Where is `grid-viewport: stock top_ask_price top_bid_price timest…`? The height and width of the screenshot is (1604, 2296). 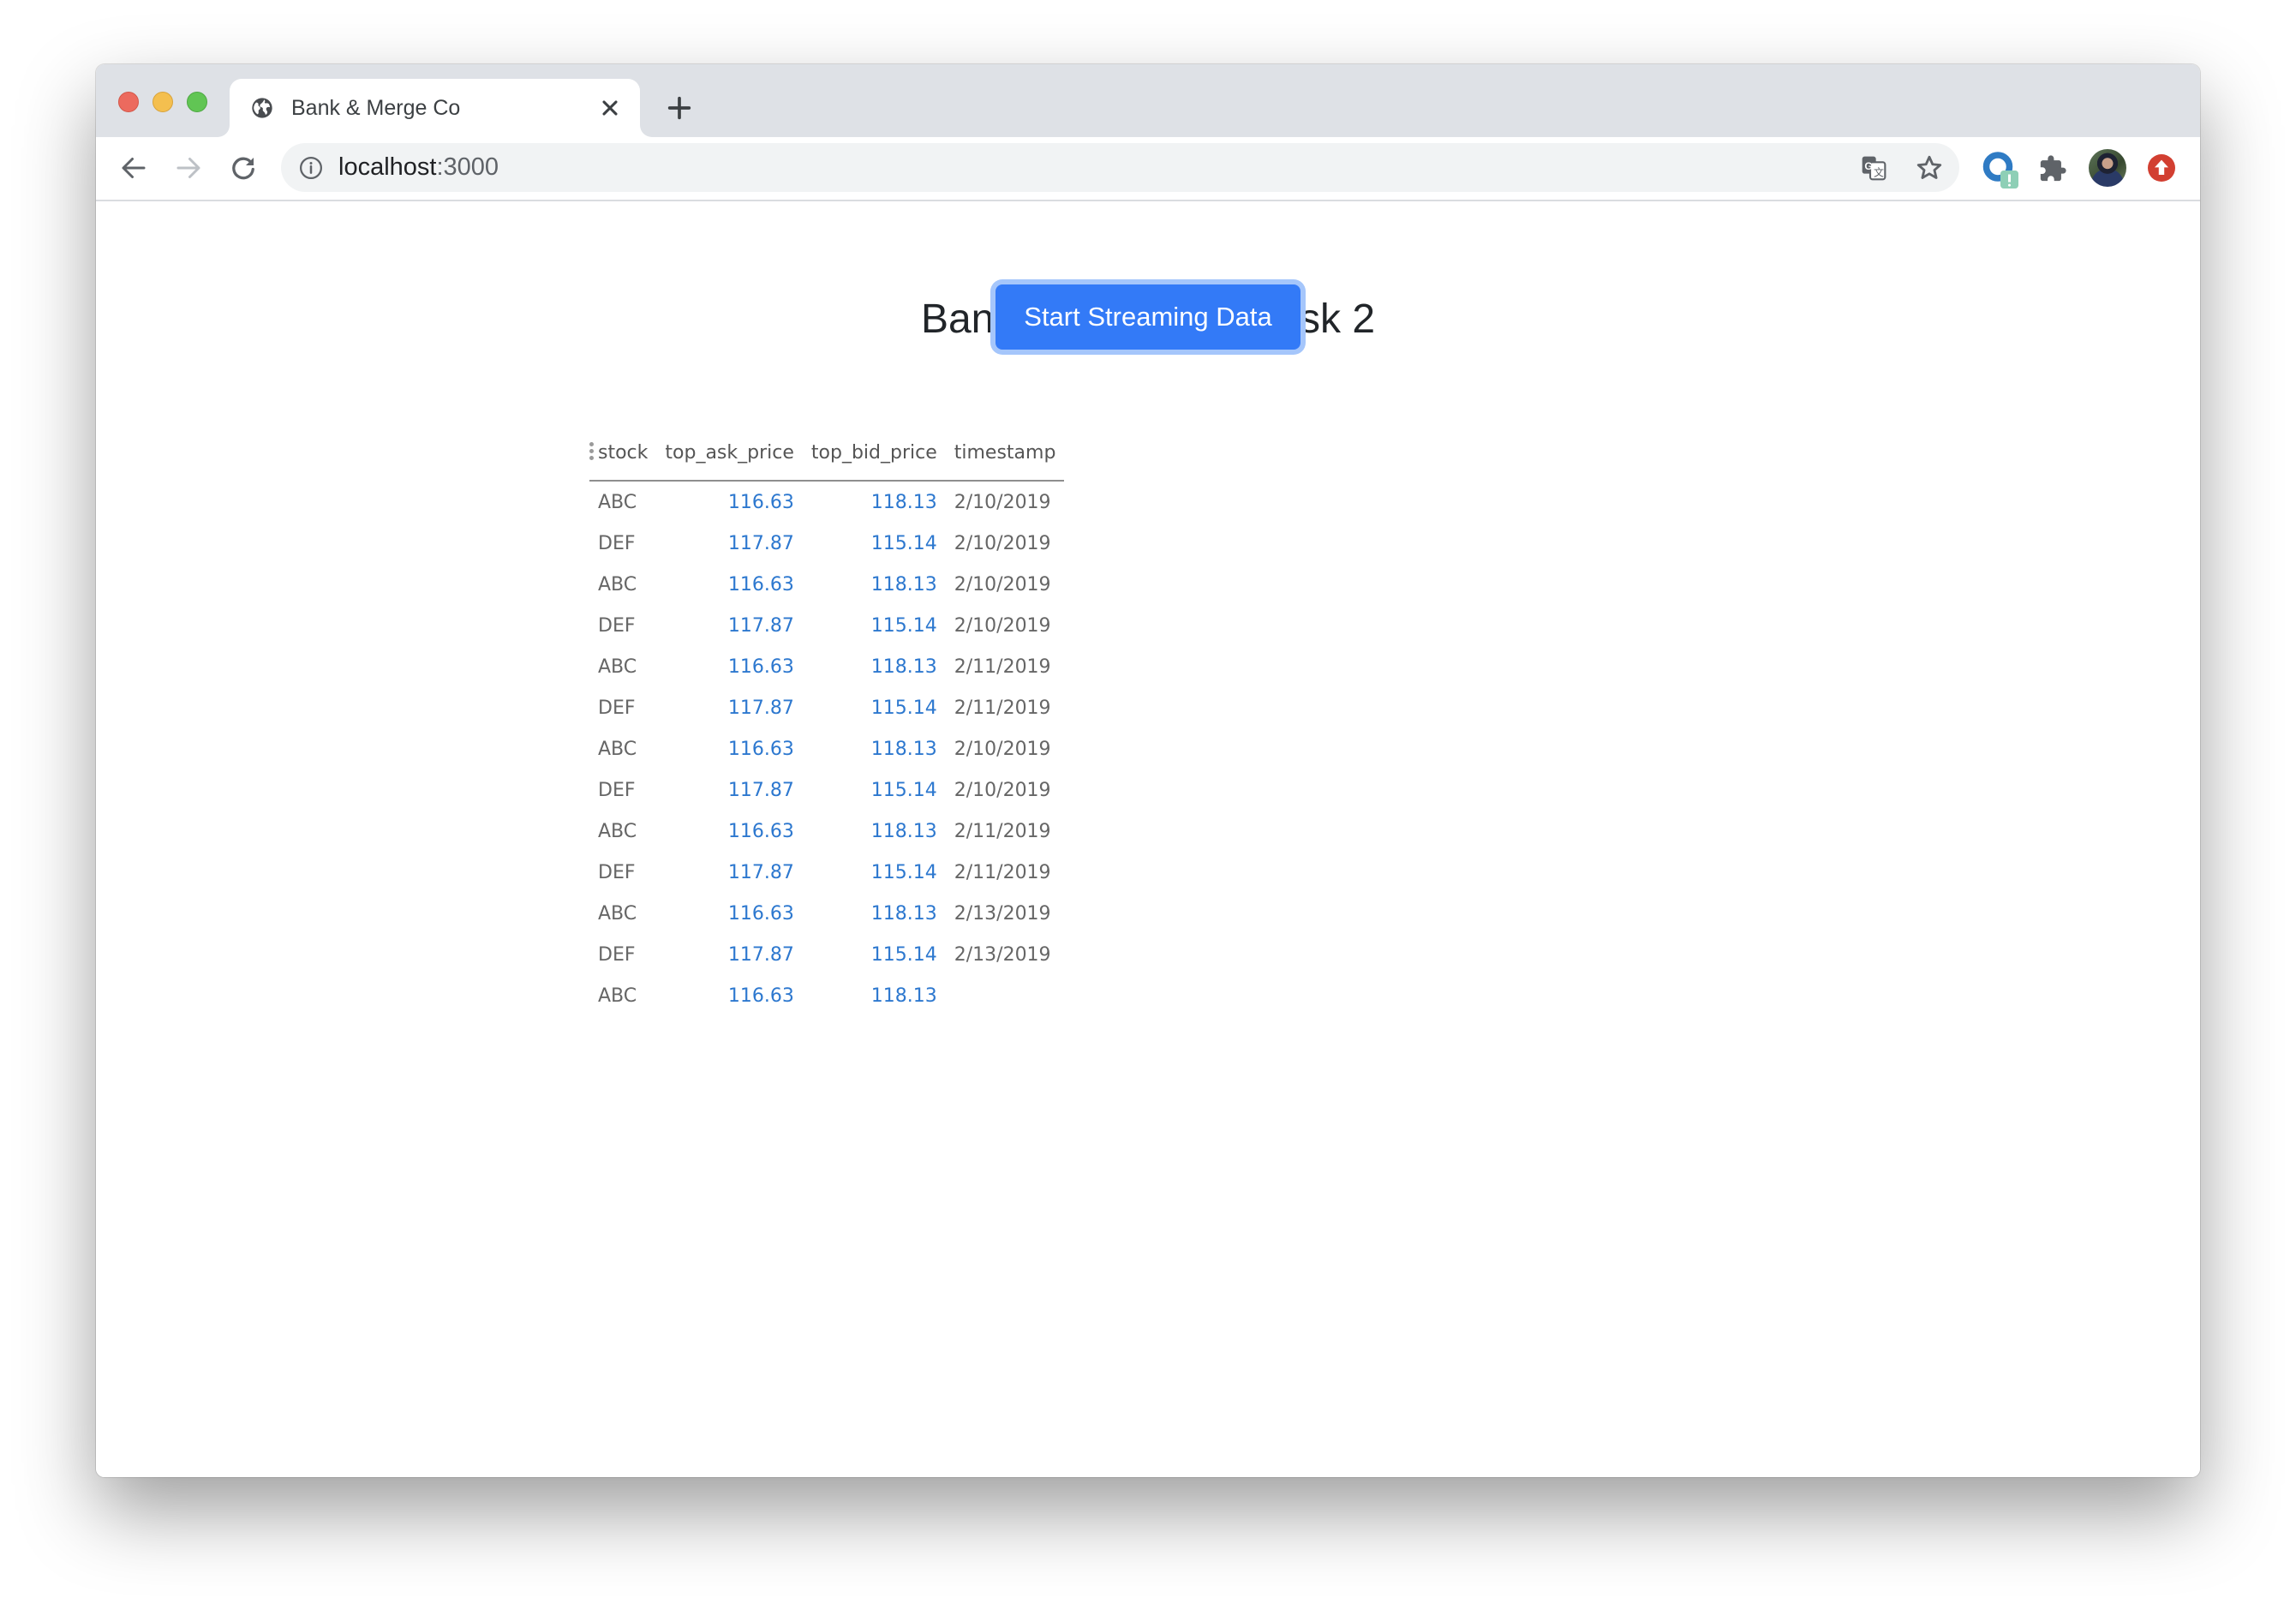
grid-viewport: stock top_ask_price top_bid_price timest… is located at coordinates (829, 741).